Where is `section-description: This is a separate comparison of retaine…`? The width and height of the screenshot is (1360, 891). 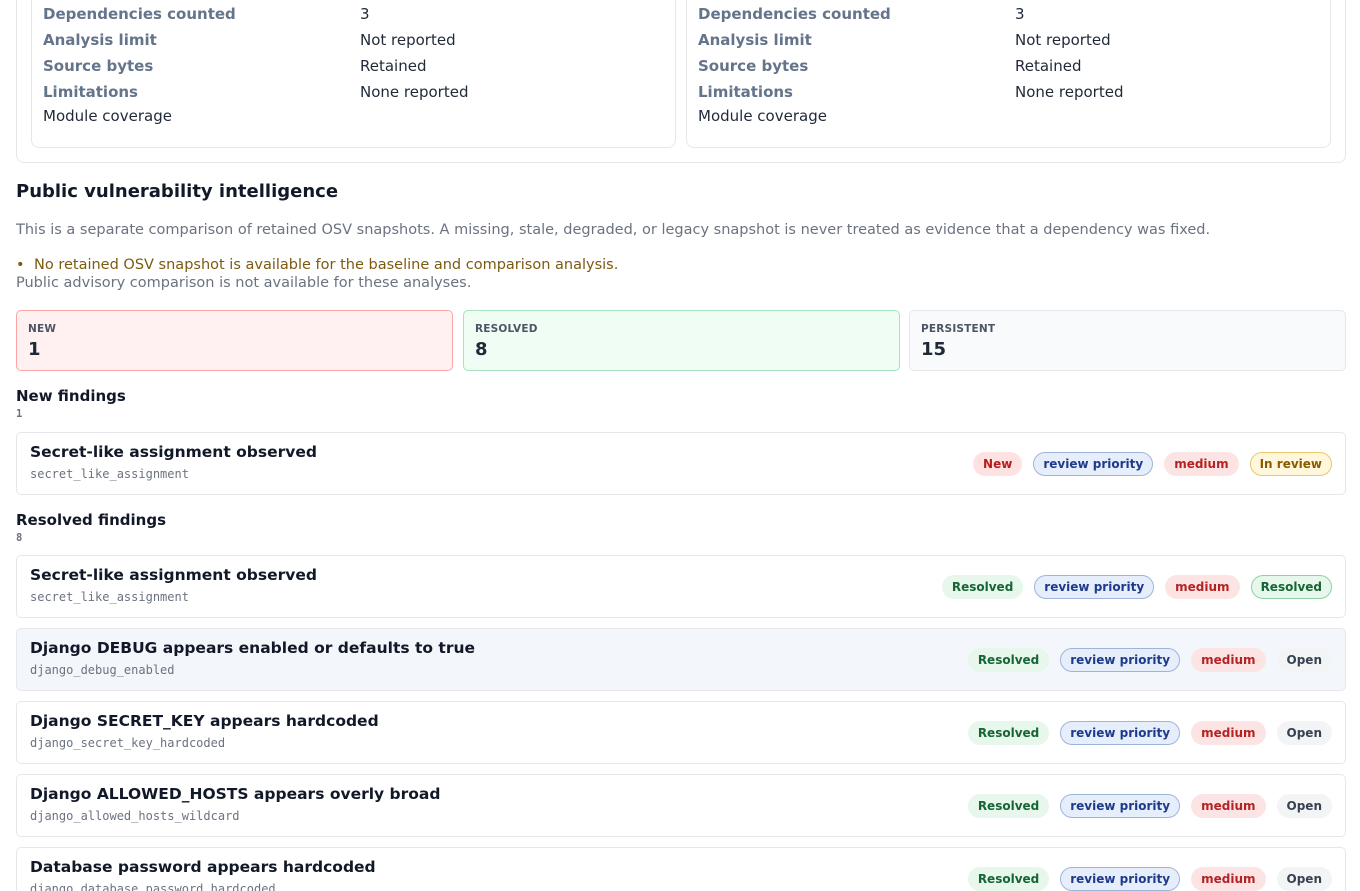 section-description: This is a separate comparison of retaine… is located at coordinates (613, 230).